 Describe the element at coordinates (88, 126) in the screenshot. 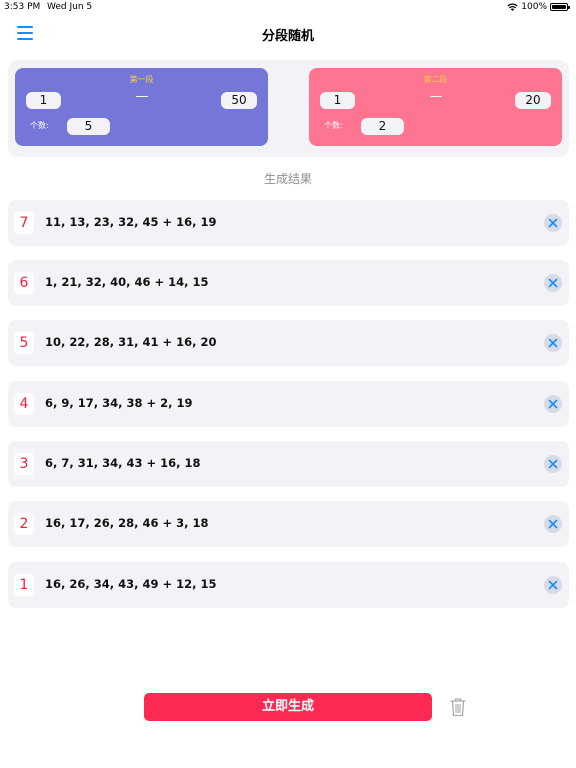

I see `segment-count-input: 5` at that location.